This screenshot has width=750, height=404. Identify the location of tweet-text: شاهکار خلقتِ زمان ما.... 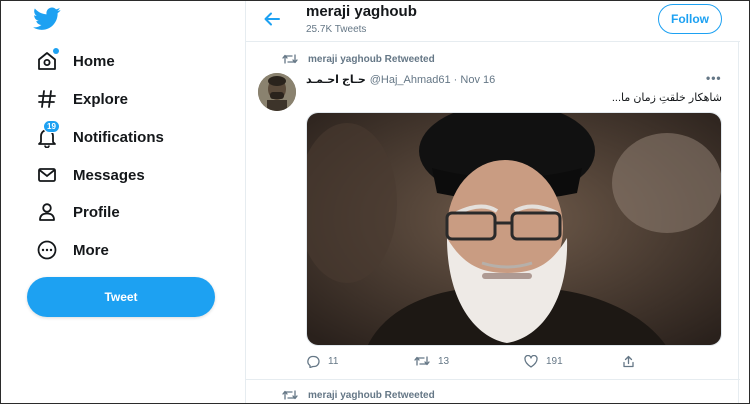
(666, 98).